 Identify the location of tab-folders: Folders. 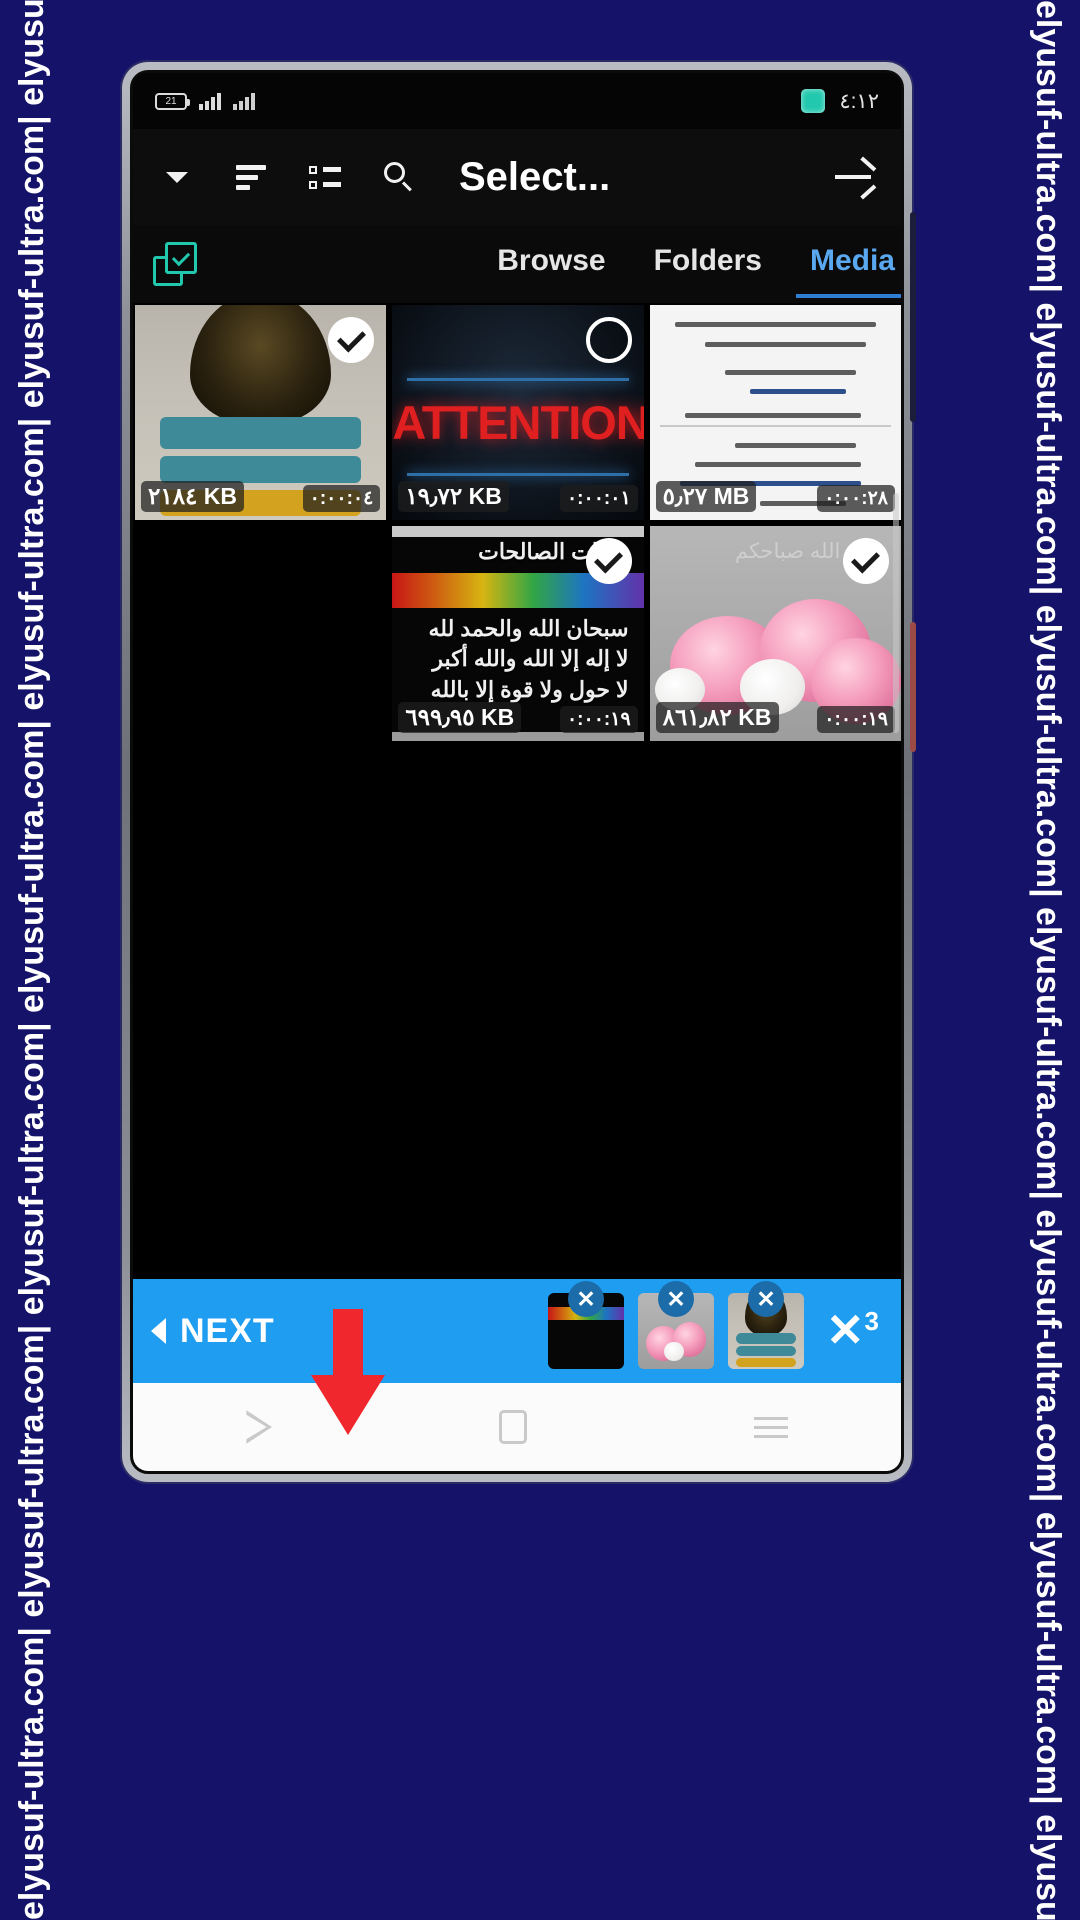
(708, 264).